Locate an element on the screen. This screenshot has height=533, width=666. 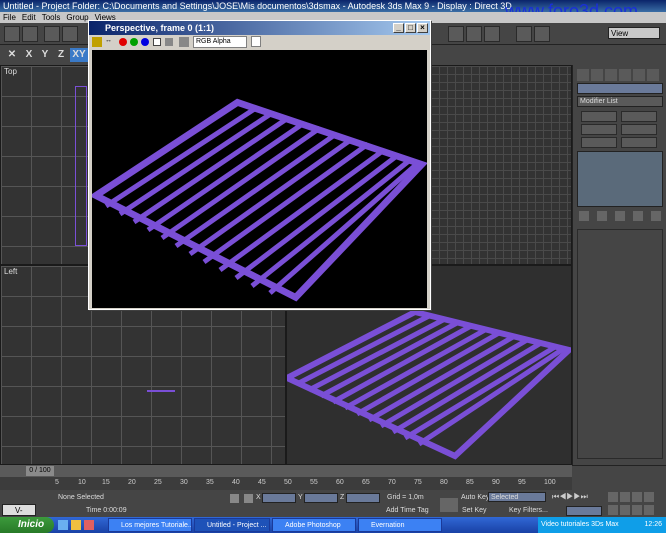
make-unique-icon is located at coordinates (620, 216).